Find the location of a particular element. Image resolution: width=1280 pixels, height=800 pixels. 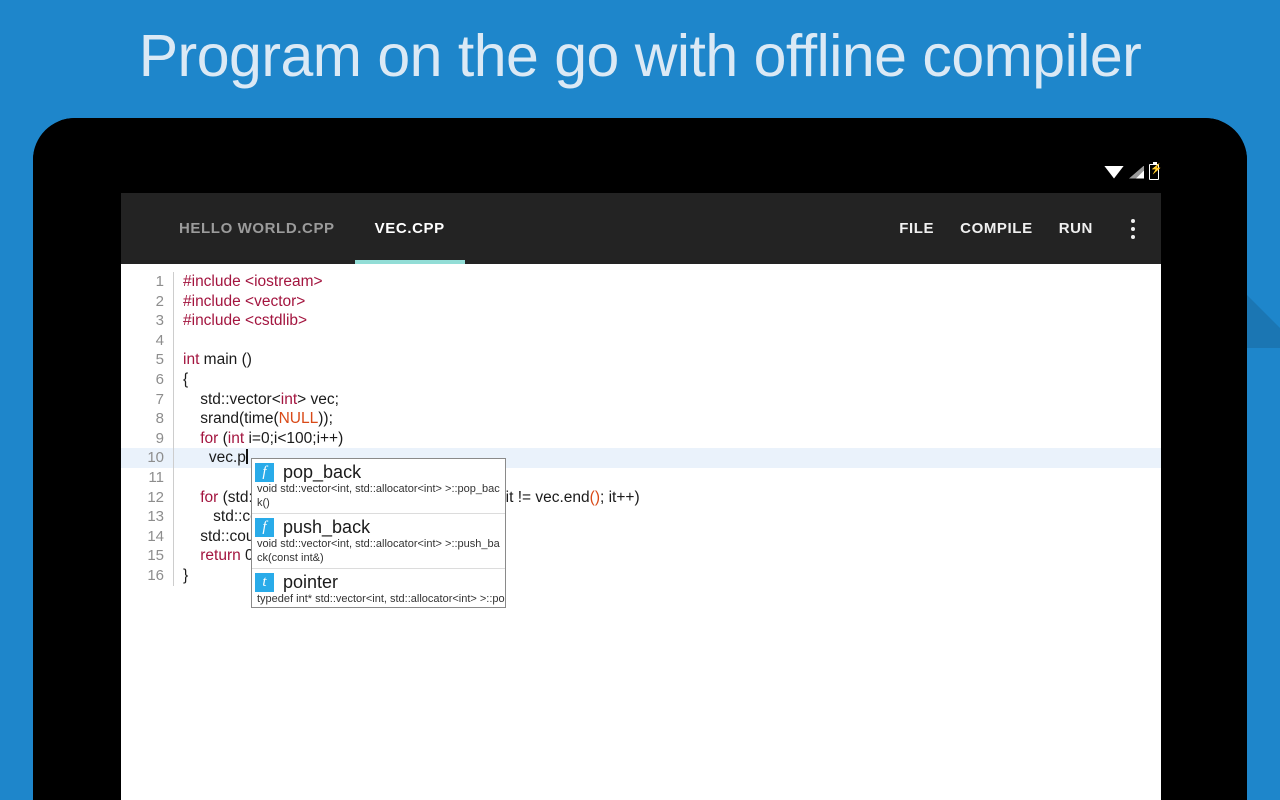

code-line-text: { is located at coordinates (186, 379).